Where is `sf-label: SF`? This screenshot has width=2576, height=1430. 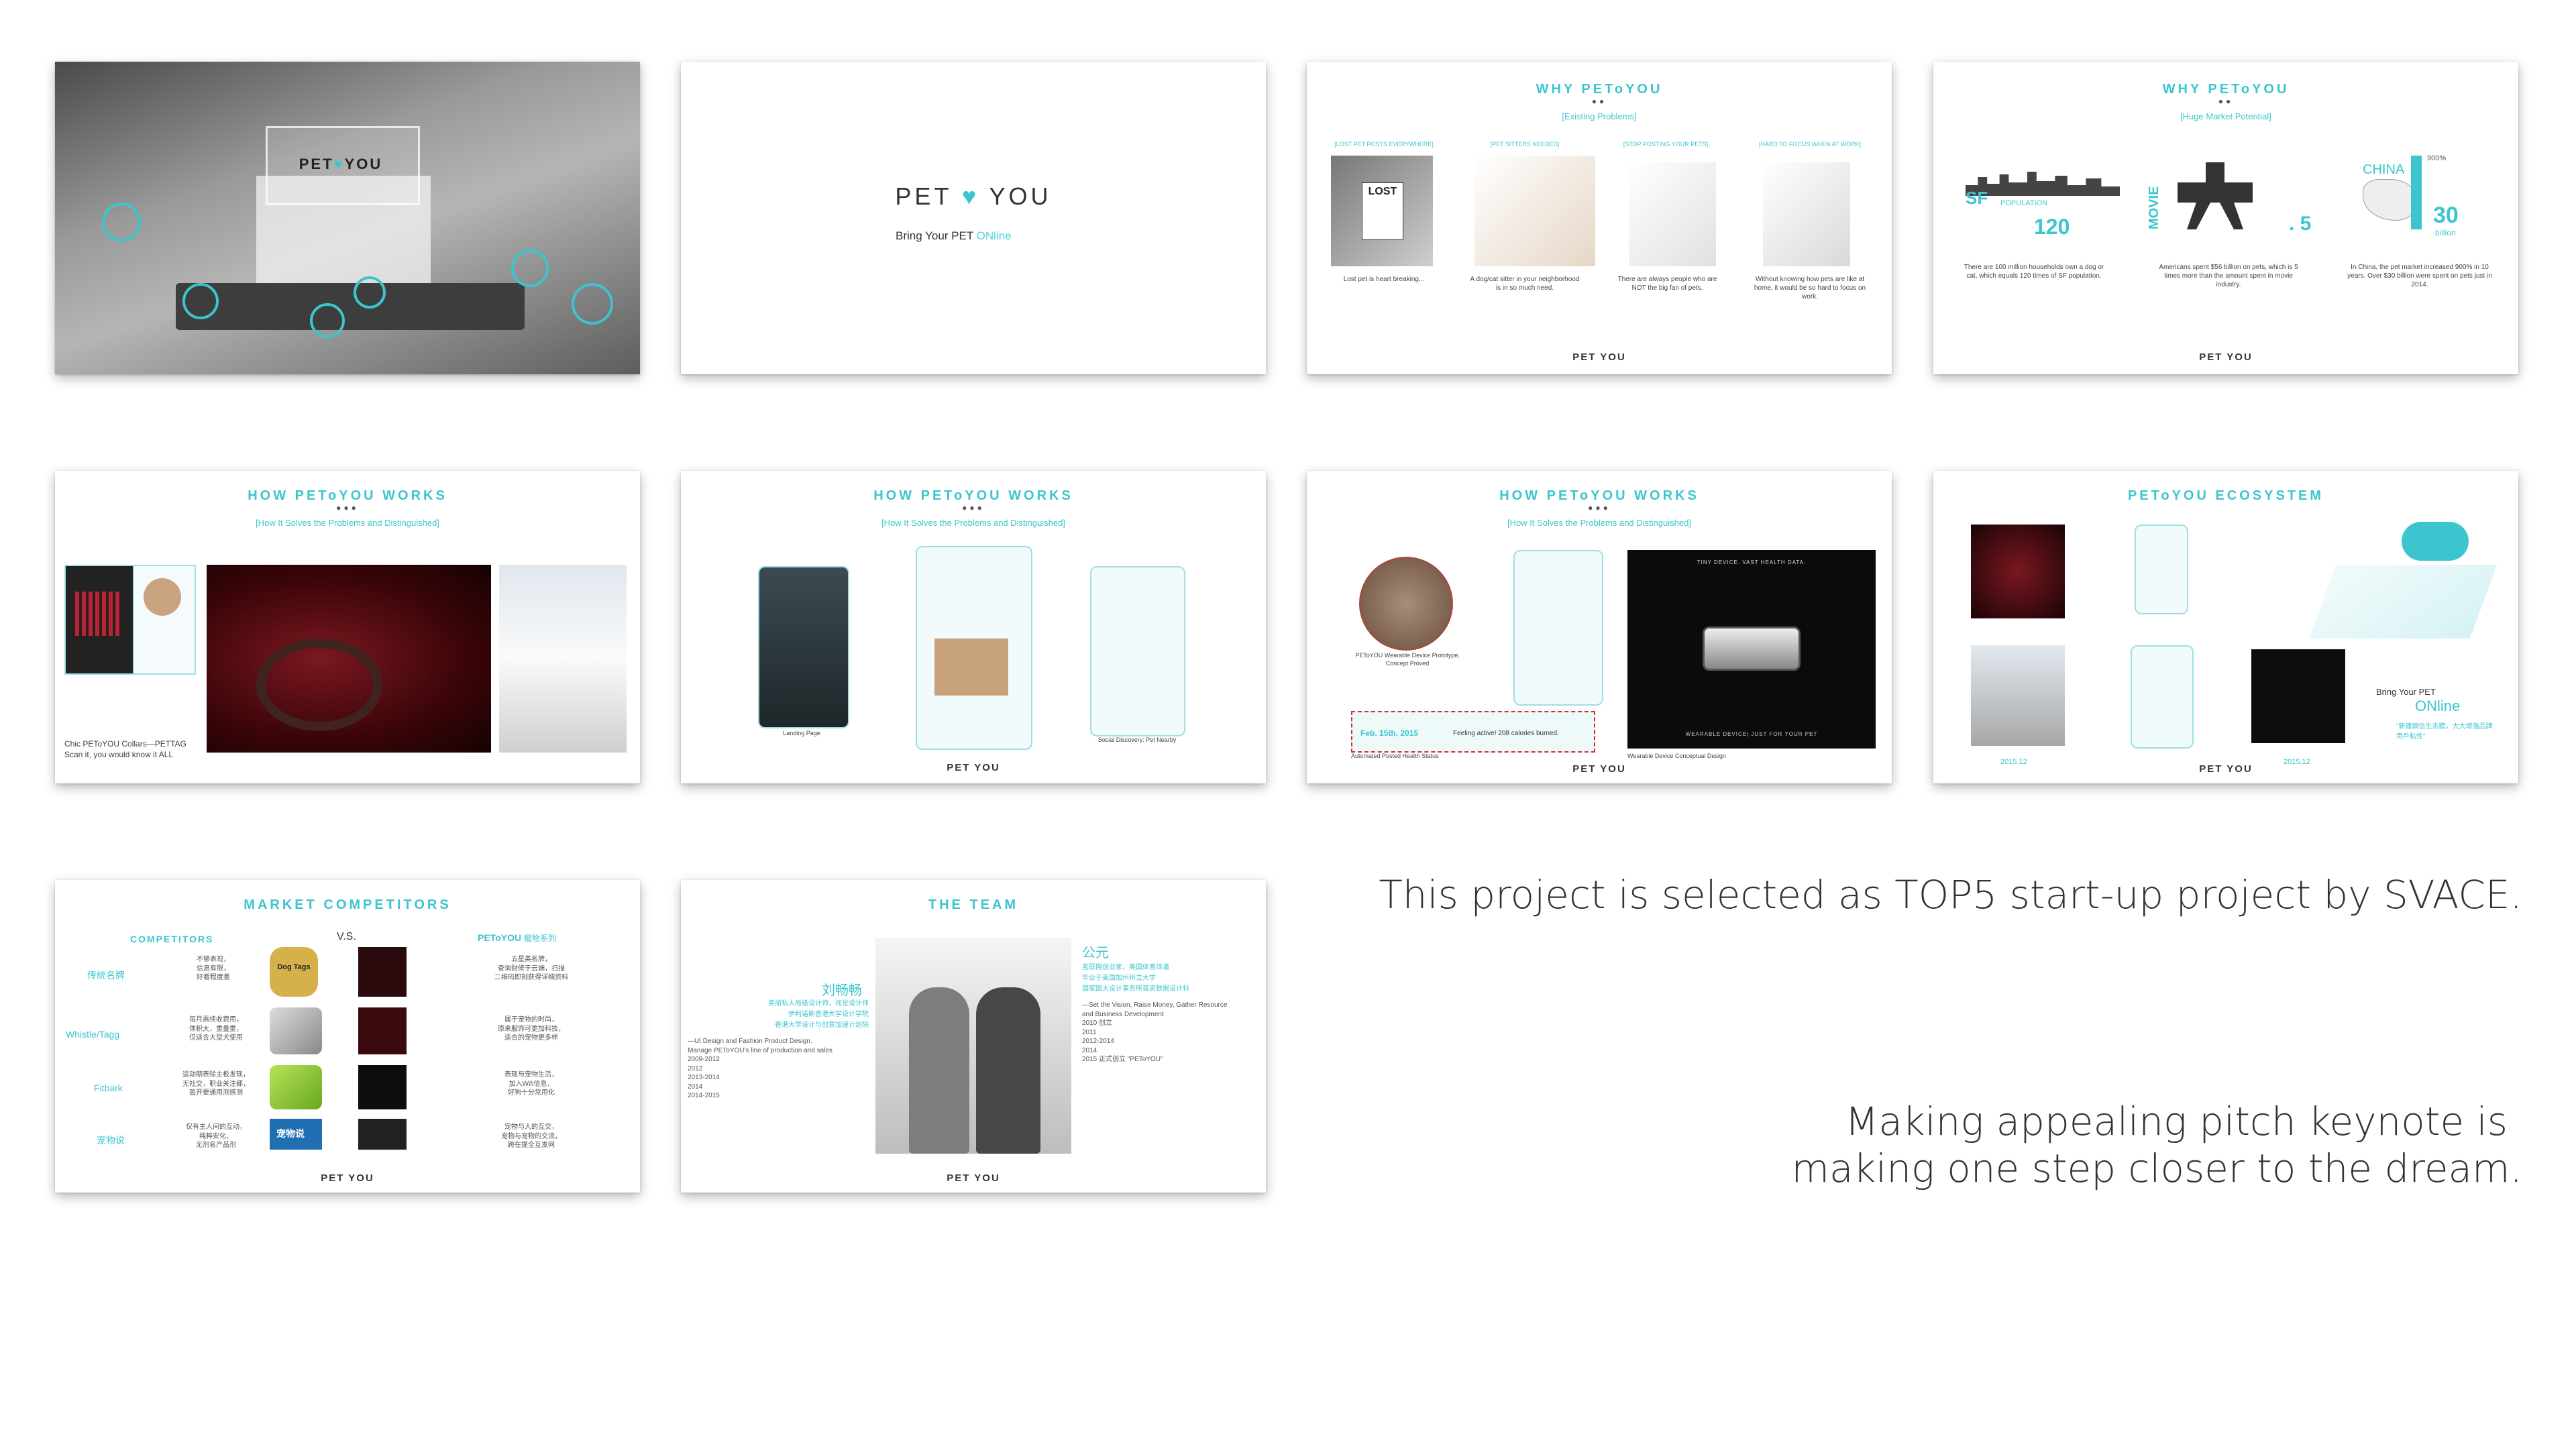 sf-label: SF is located at coordinates (1977, 198).